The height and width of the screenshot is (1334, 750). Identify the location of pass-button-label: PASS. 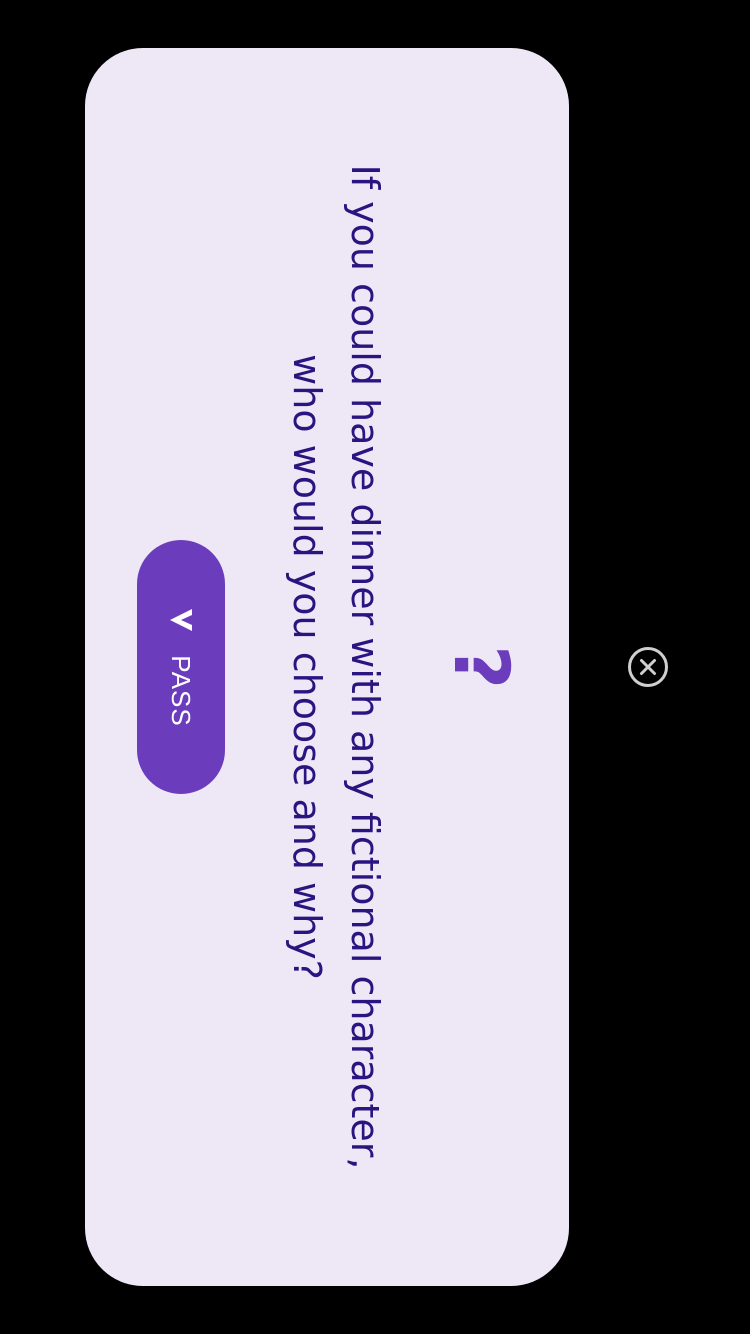
(181, 691).